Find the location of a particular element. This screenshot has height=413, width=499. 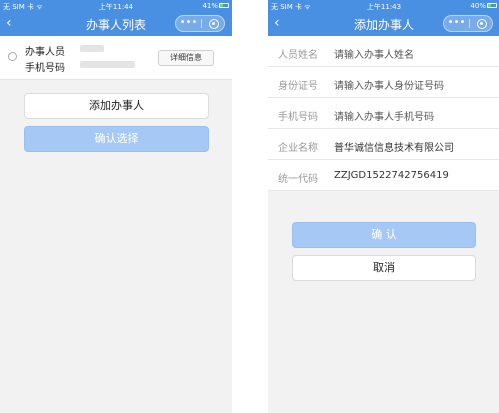

add-agent-button: 添加办事人 is located at coordinates (116, 106).